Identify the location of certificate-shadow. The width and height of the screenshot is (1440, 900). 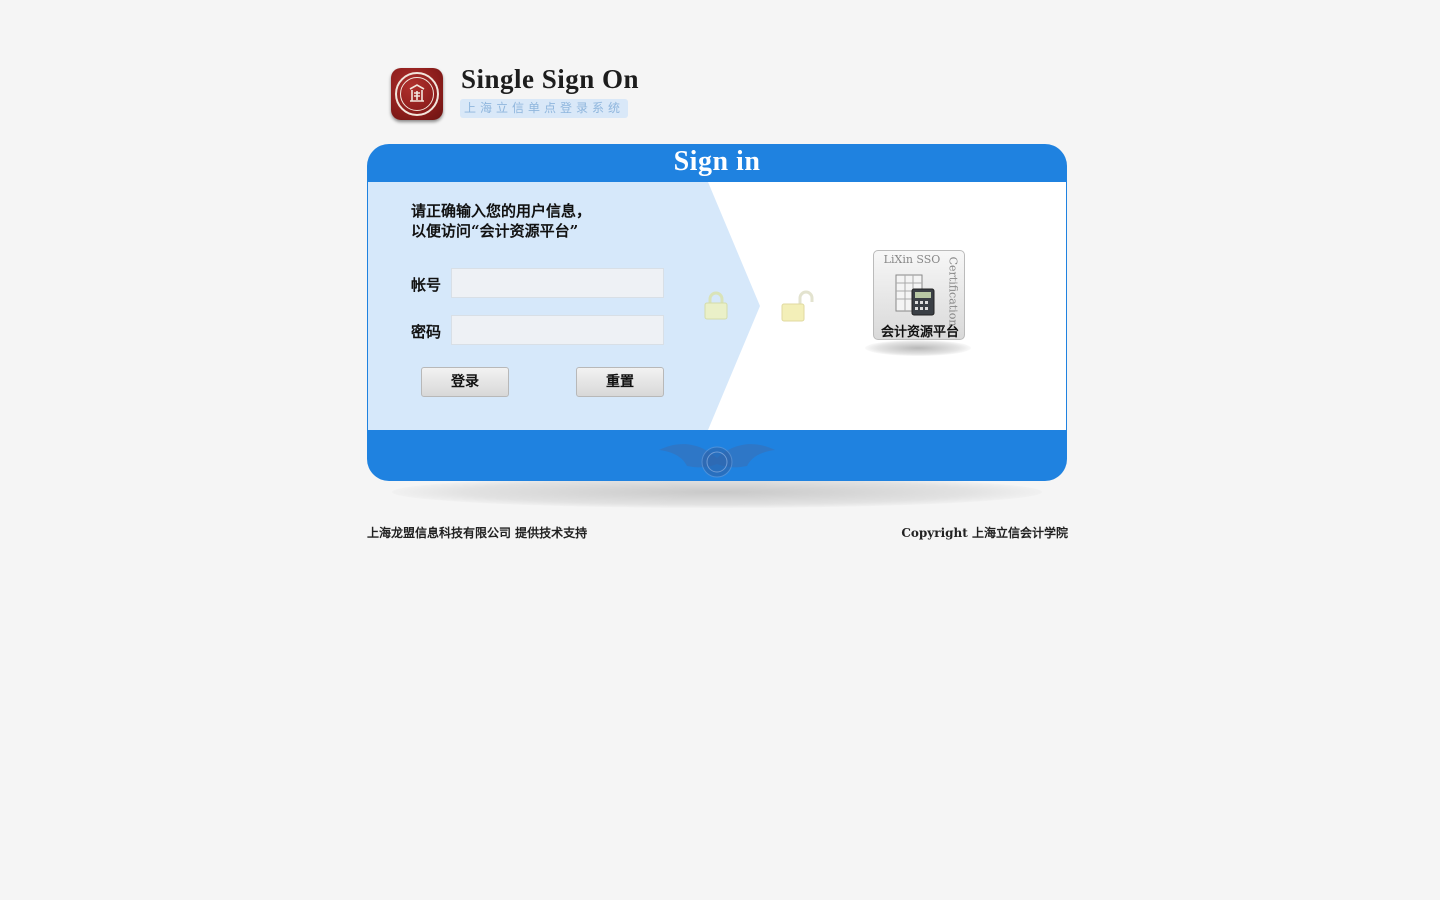
(918, 348).